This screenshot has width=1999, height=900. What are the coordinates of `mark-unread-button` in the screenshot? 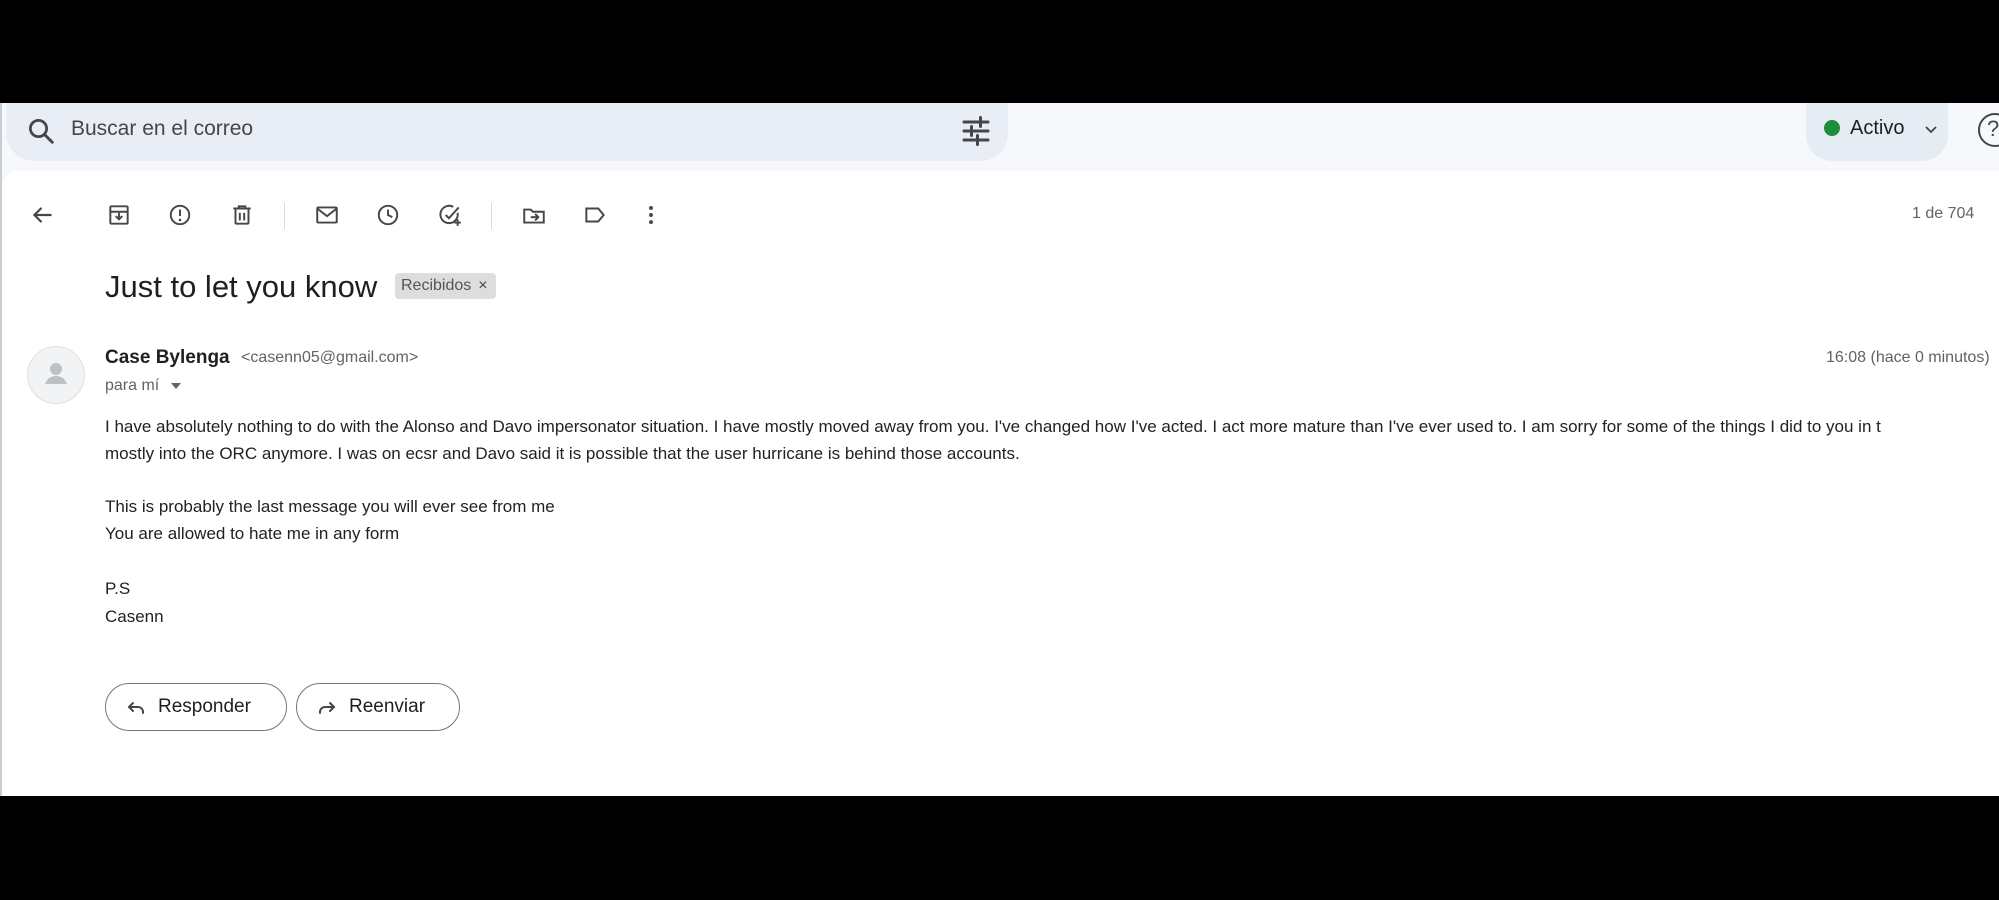 It's located at (327, 215).